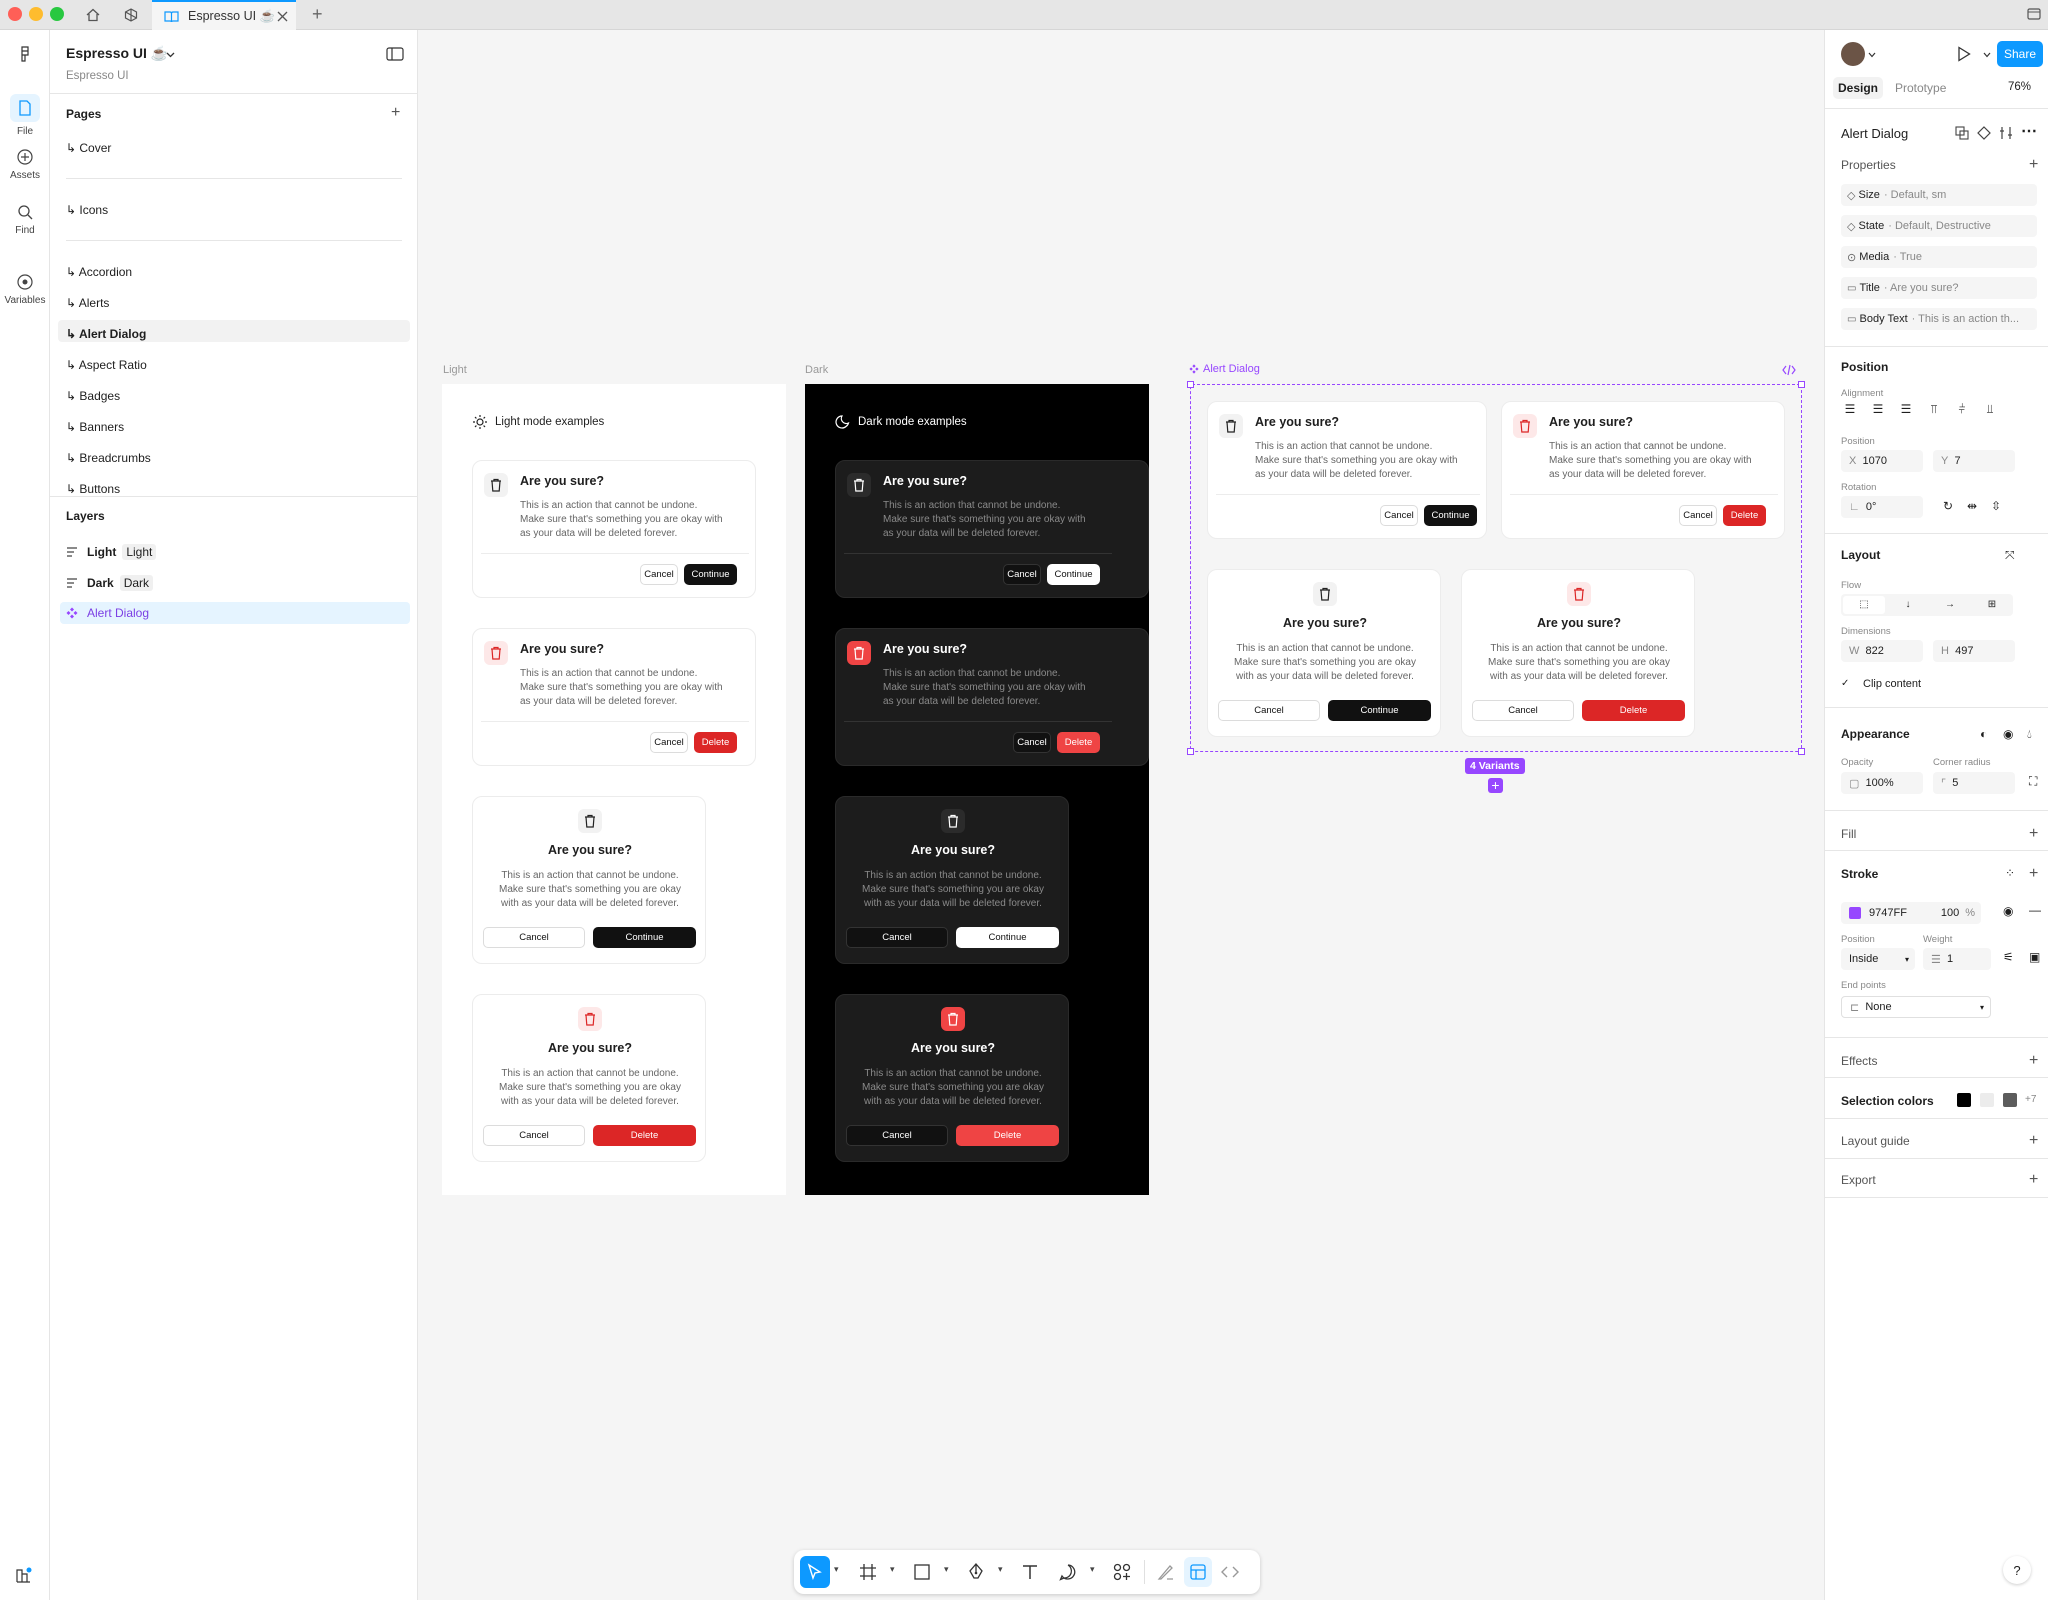  Describe the element at coordinates (1882, 461) in the screenshot. I see `x-input: X 1070` at that location.